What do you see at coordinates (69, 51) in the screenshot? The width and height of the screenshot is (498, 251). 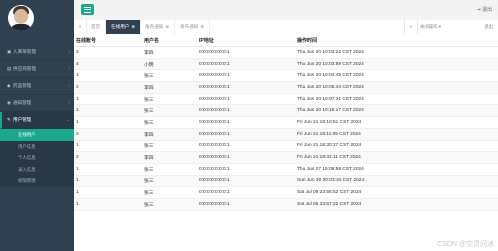 I see `chevron-left-icon: ‹` at bounding box center [69, 51].